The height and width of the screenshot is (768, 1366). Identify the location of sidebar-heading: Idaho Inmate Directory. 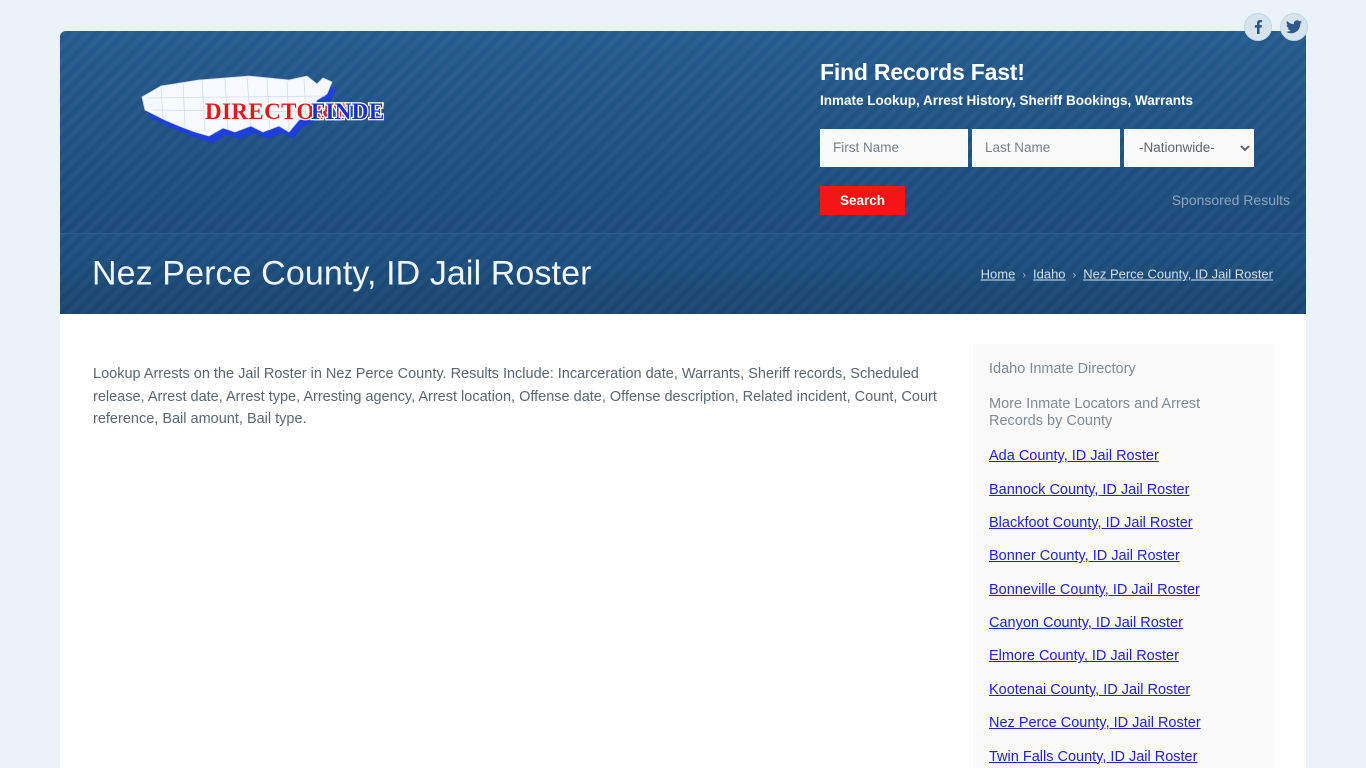
(1062, 369).